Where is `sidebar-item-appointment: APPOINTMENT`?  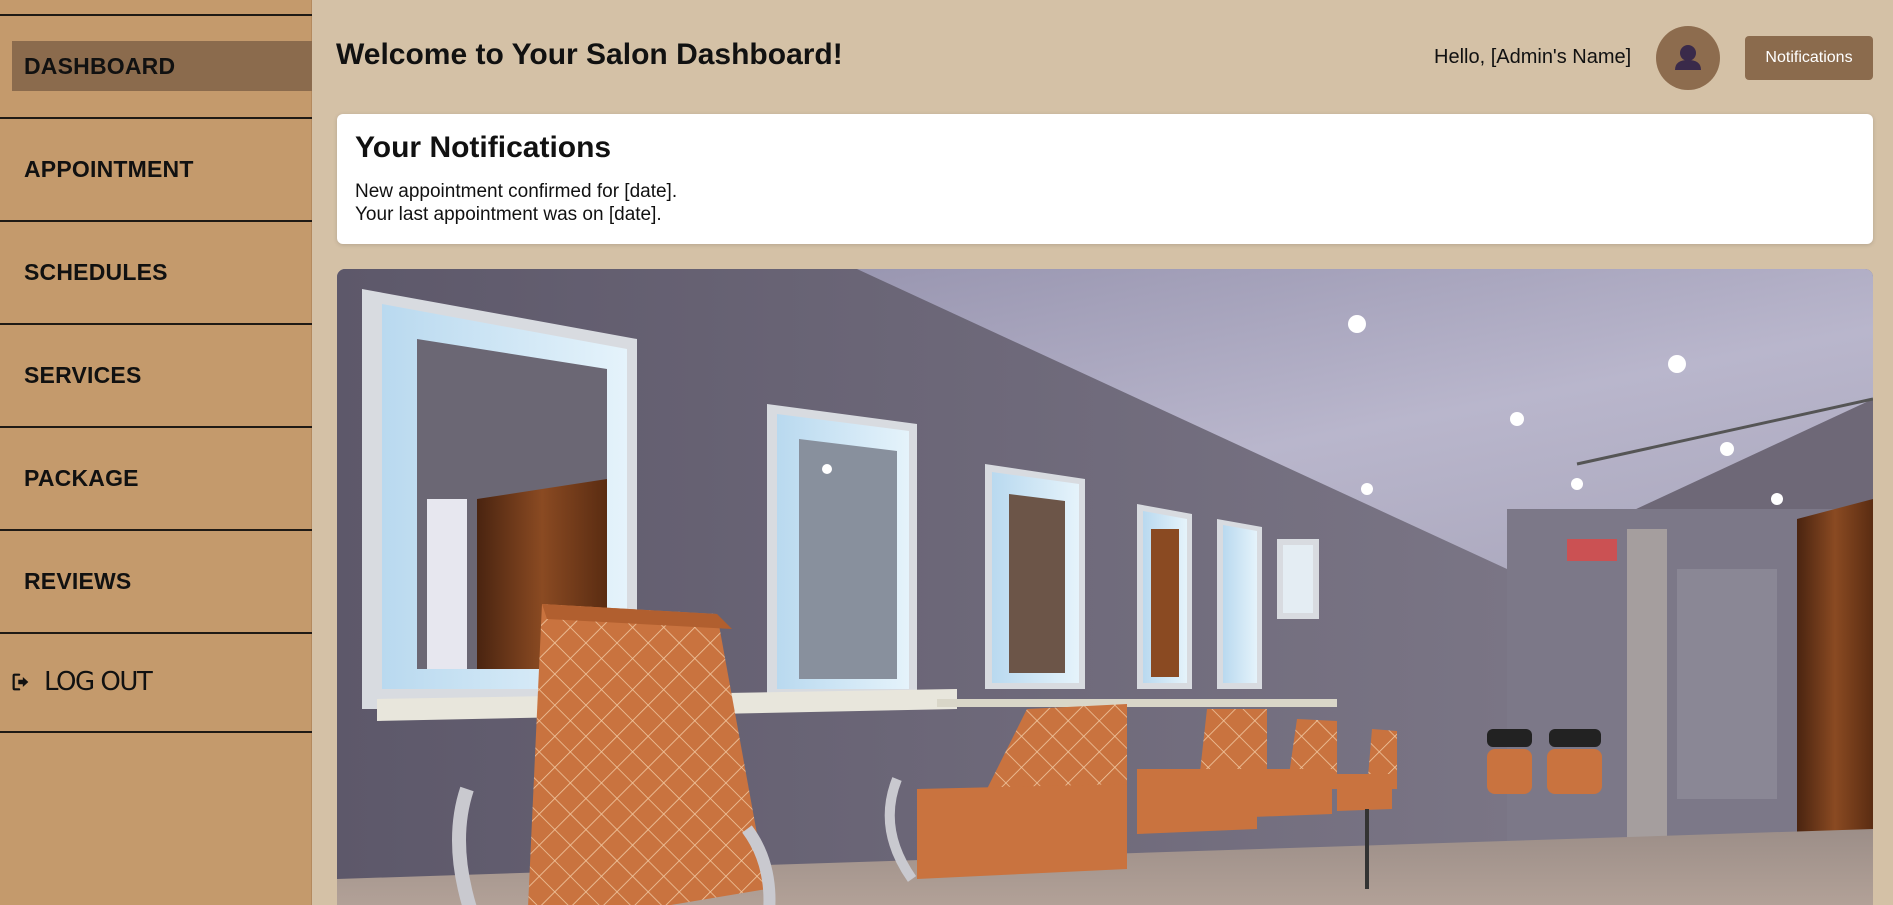 sidebar-item-appointment: APPOINTMENT is located at coordinates (156, 170).